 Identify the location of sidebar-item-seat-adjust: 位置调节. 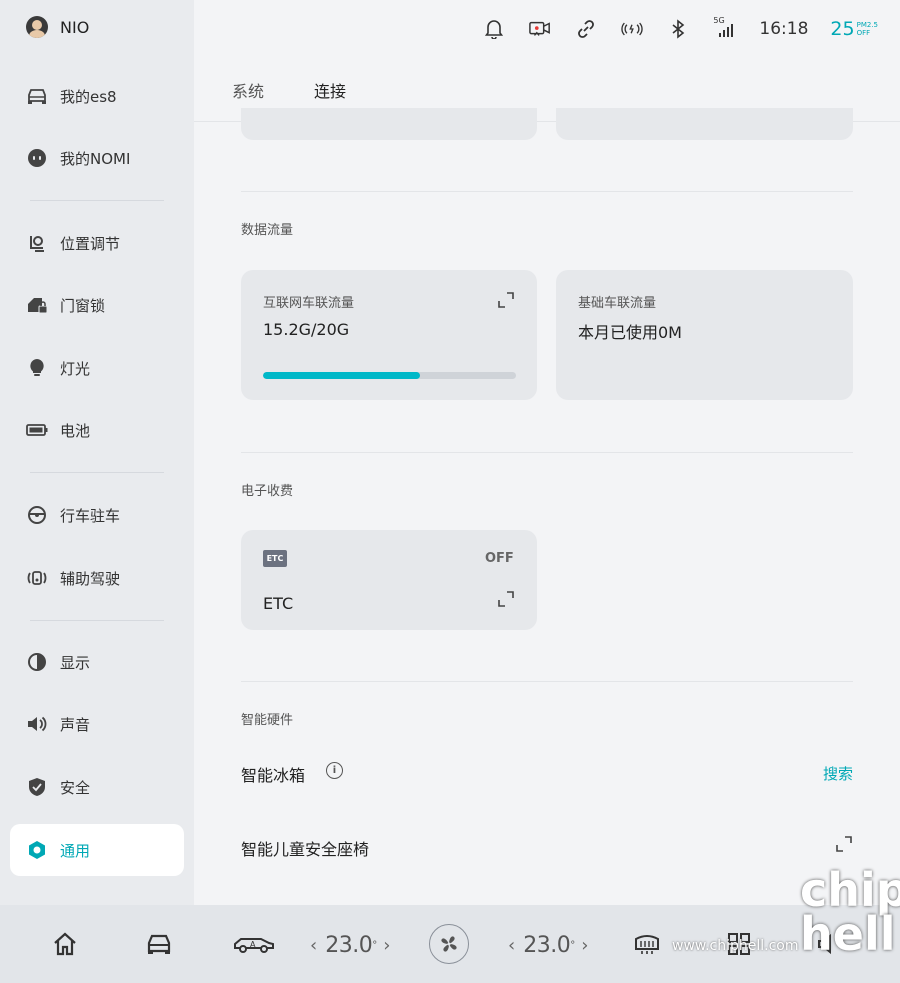
(97, 243).